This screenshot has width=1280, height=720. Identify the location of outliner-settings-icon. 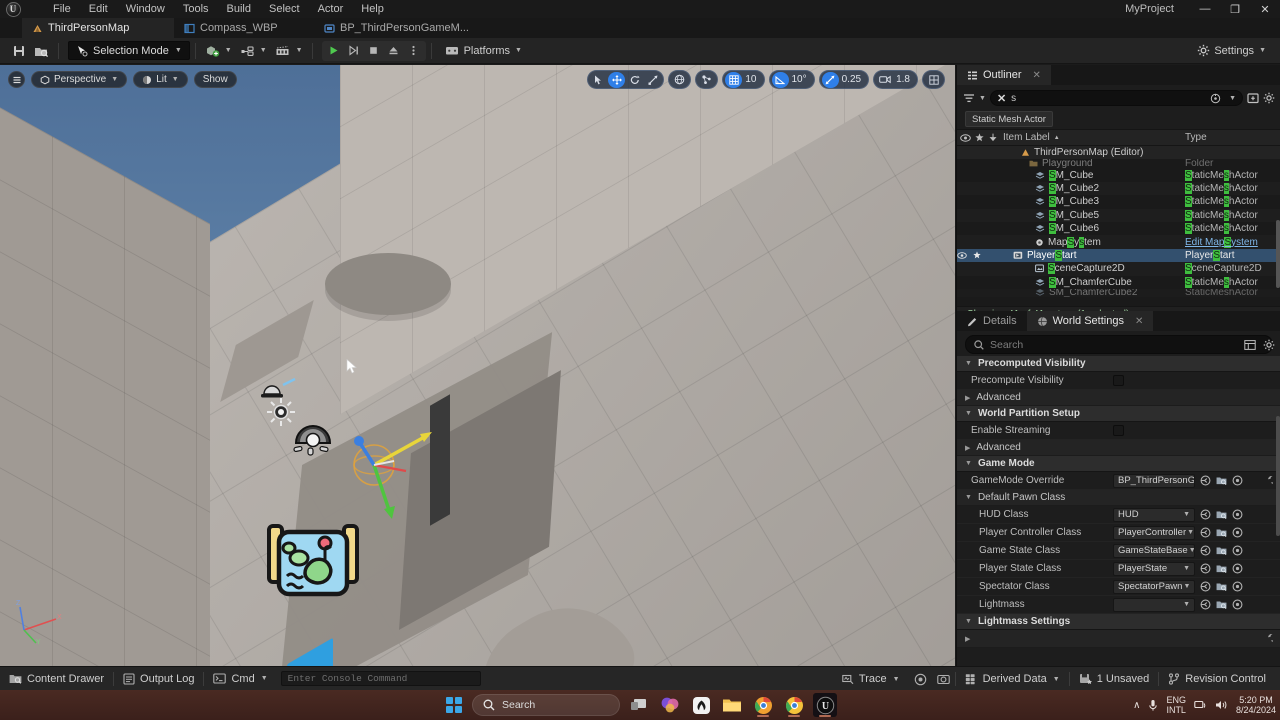
(1269, 98).